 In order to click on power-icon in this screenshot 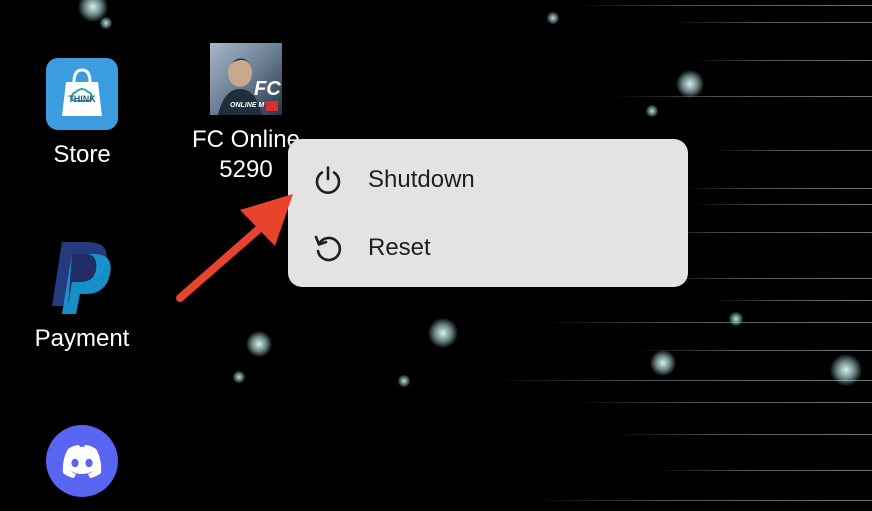, I will do `click(328, 180)`.